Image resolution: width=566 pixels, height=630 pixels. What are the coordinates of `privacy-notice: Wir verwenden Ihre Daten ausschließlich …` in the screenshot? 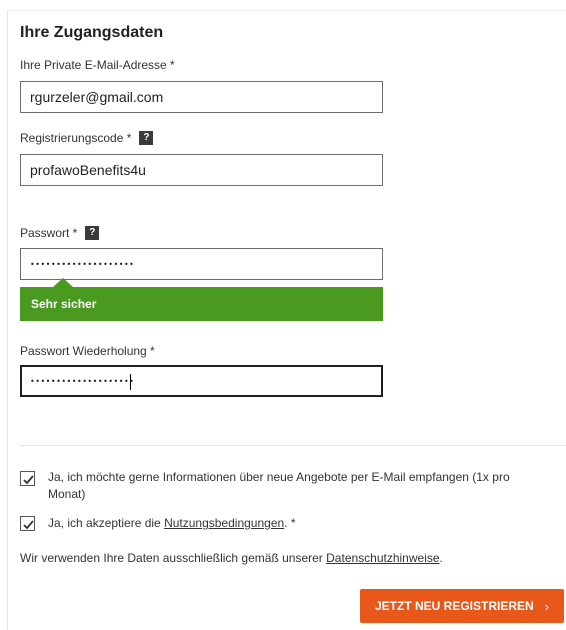 It's located at (231, 558).